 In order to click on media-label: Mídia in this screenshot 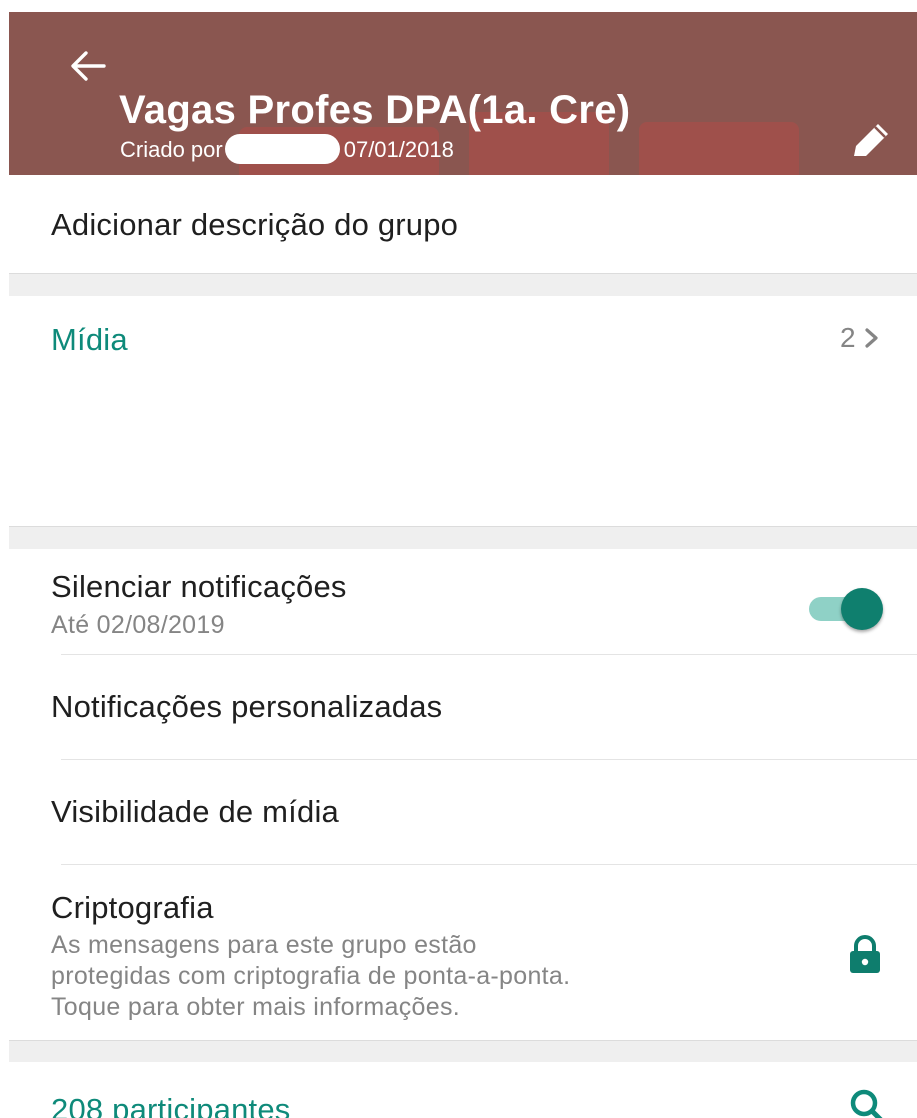, I will do `click(89, 339)`.